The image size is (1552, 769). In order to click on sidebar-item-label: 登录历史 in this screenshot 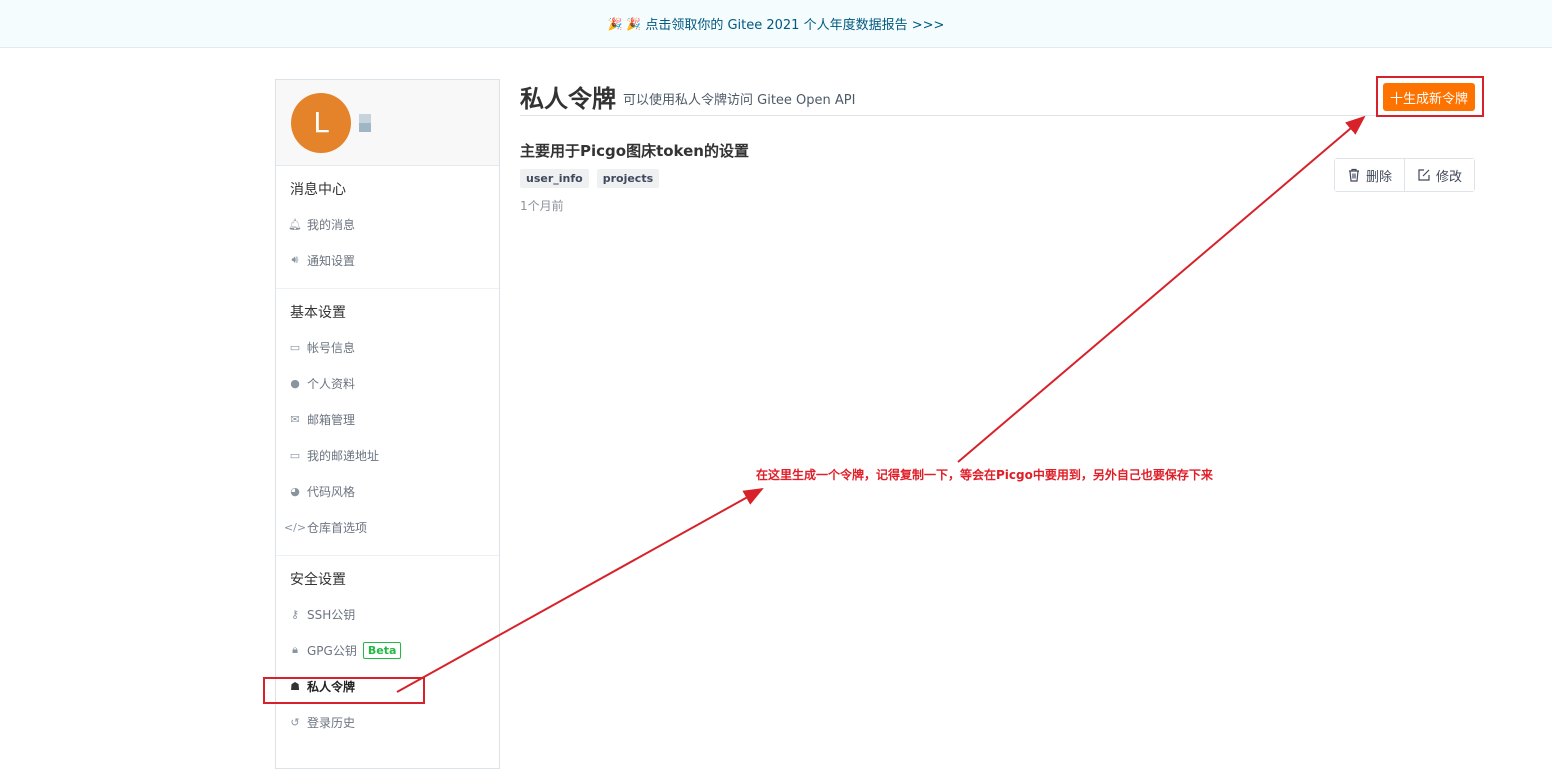, I will do `click(331, 722)`.